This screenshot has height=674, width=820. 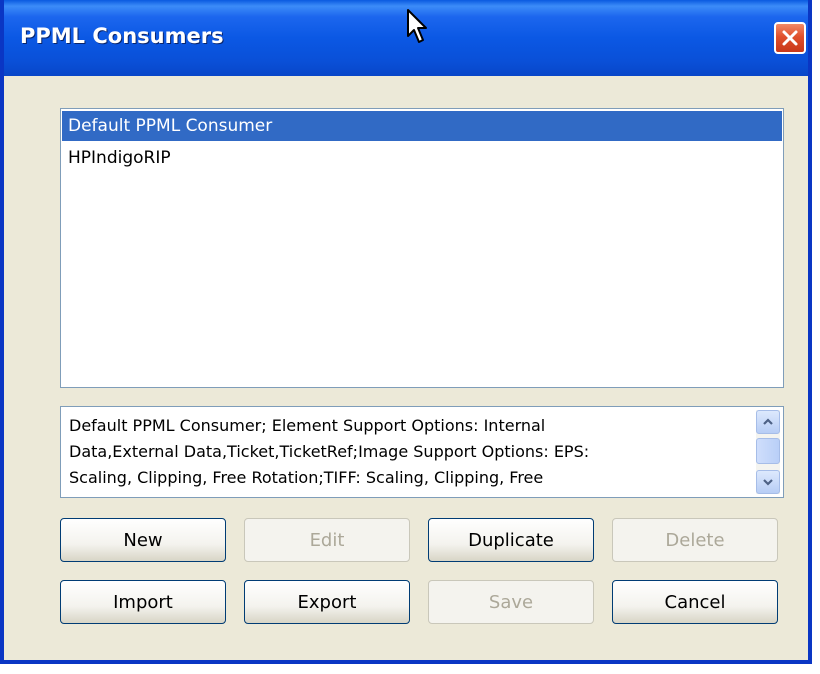 I want to click on delete-button: Delete, so click(x=695, y=540).